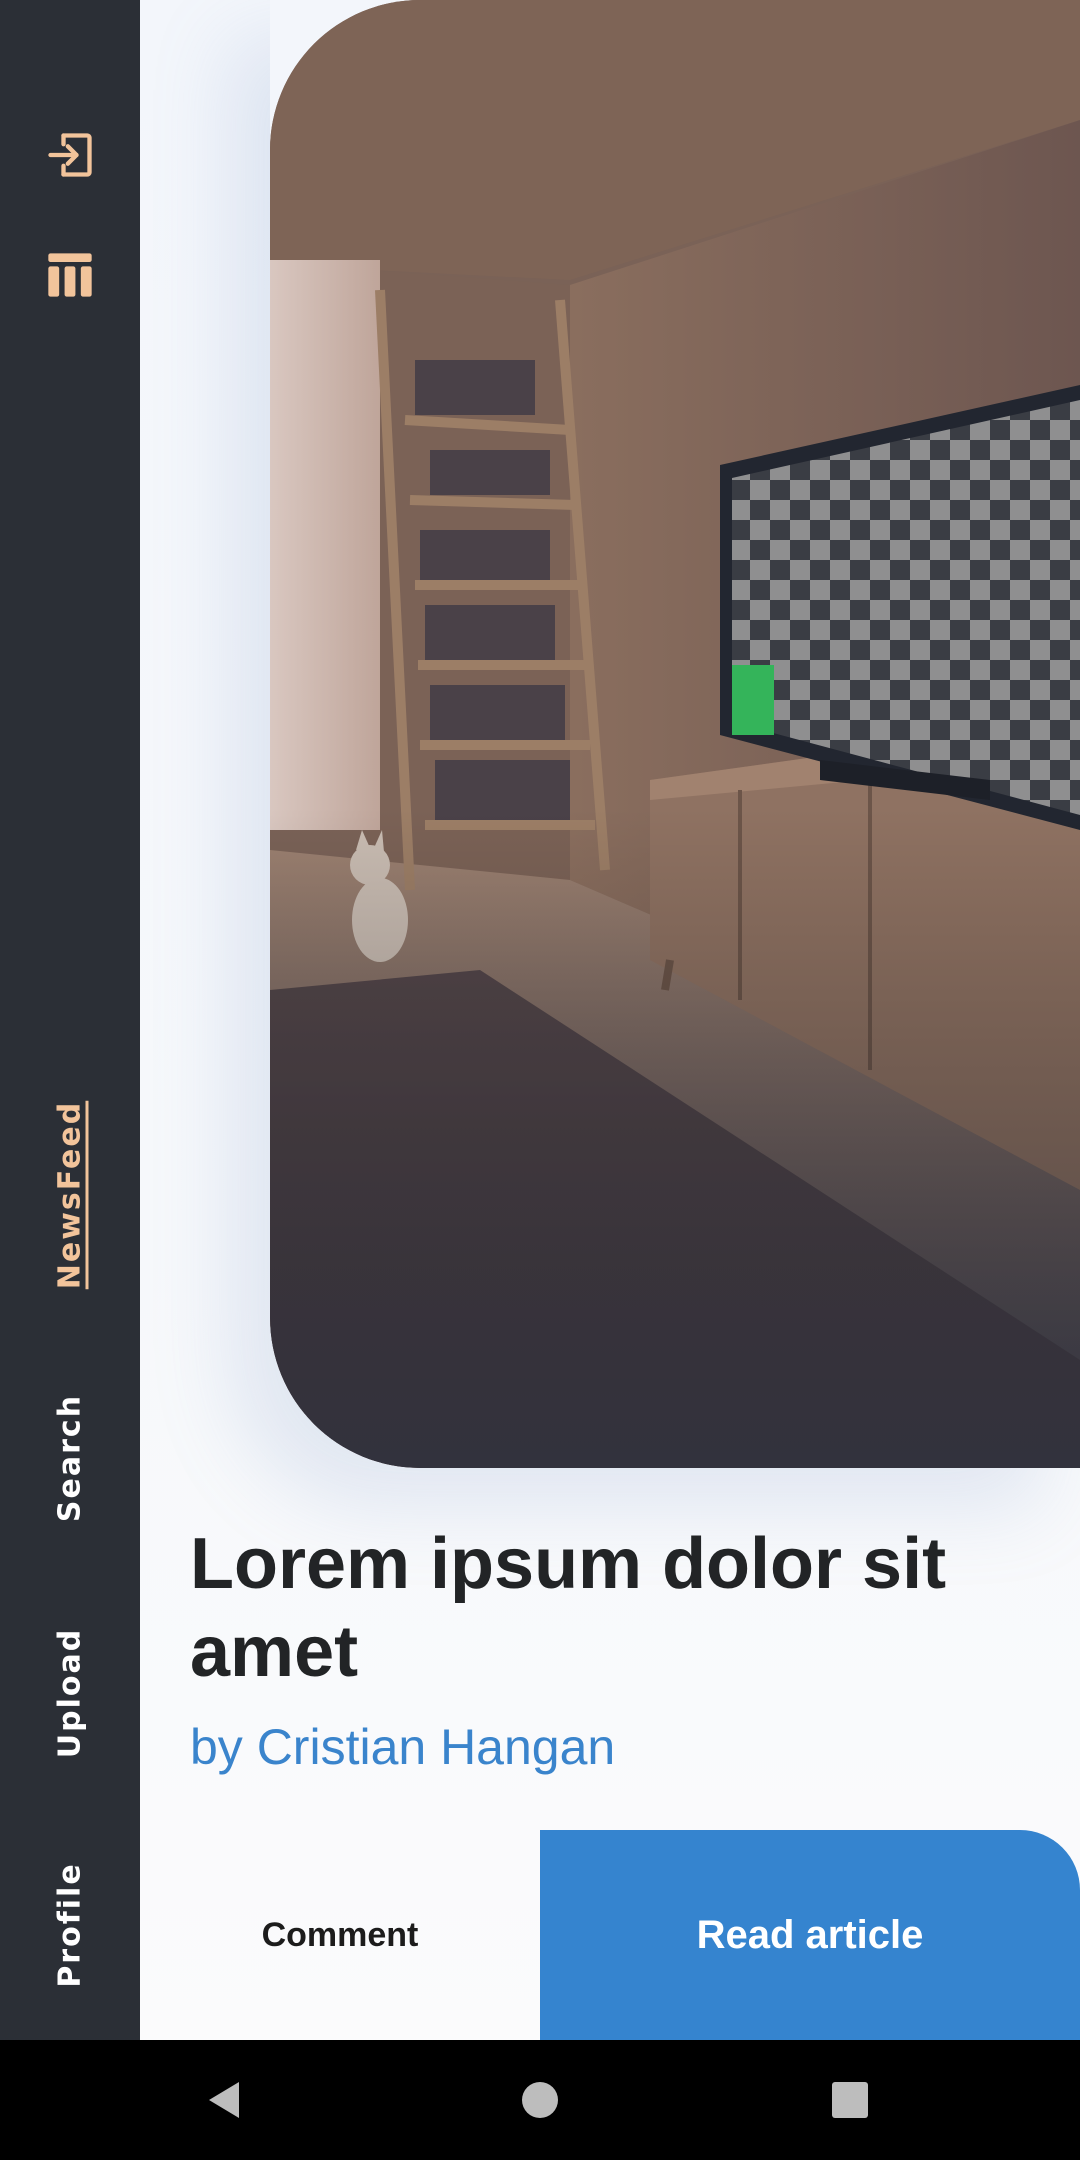 The image size is (1080, 2160). What do you see at coordinates (70, 155) in the screenshot?
I see `login-icon` at bounding box center [70, 155].